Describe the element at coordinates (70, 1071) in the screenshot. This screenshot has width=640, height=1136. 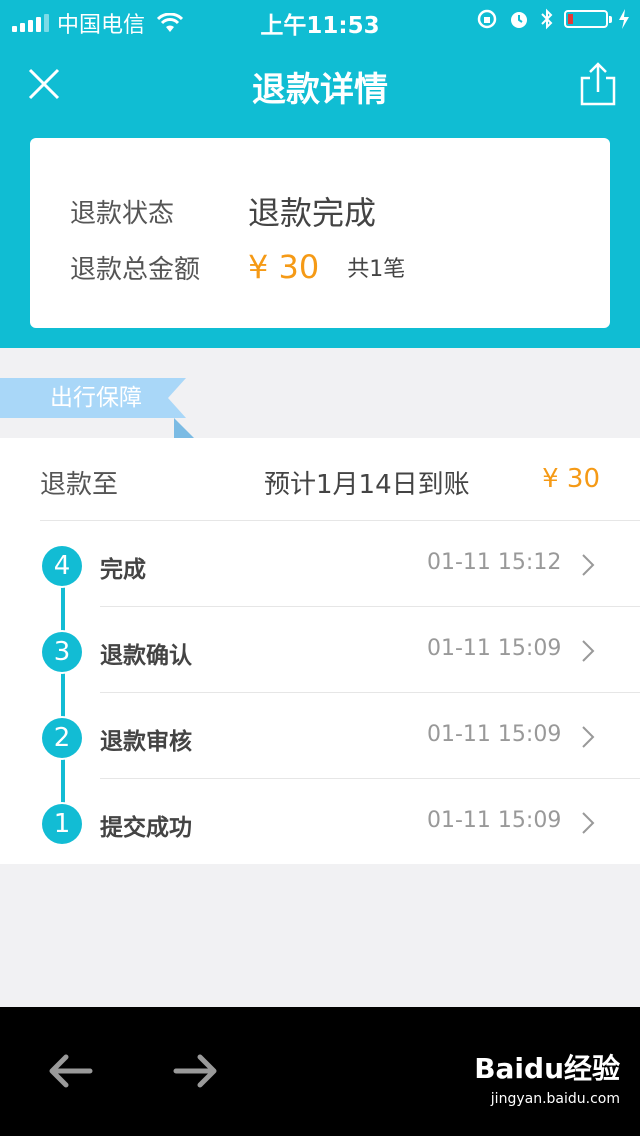
I see `arrow-left-icon` at that location.